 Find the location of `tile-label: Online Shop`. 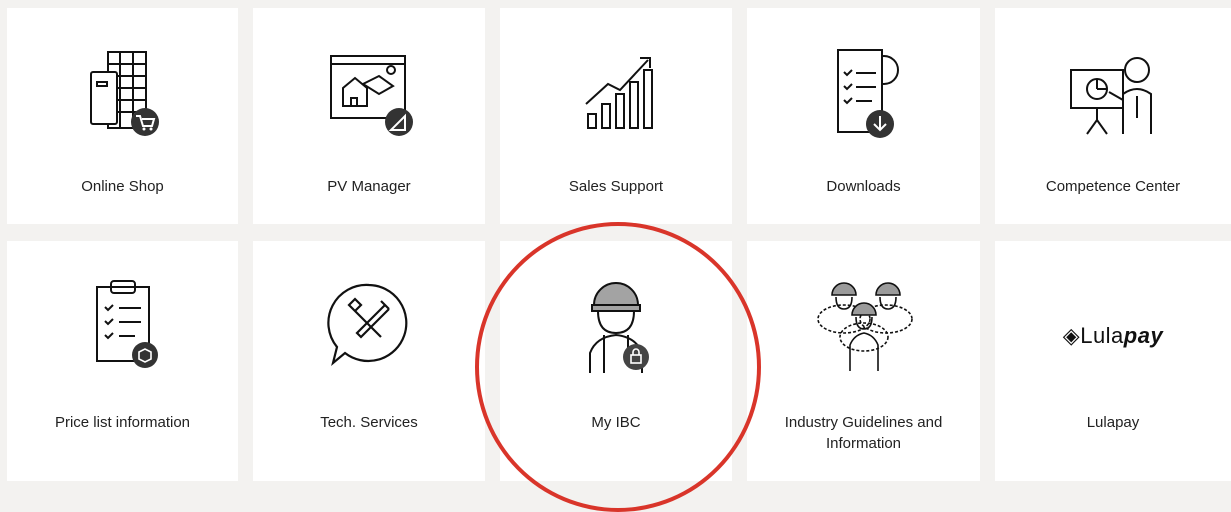

tile-label: Online Shop is located at coordinates (122, 186).